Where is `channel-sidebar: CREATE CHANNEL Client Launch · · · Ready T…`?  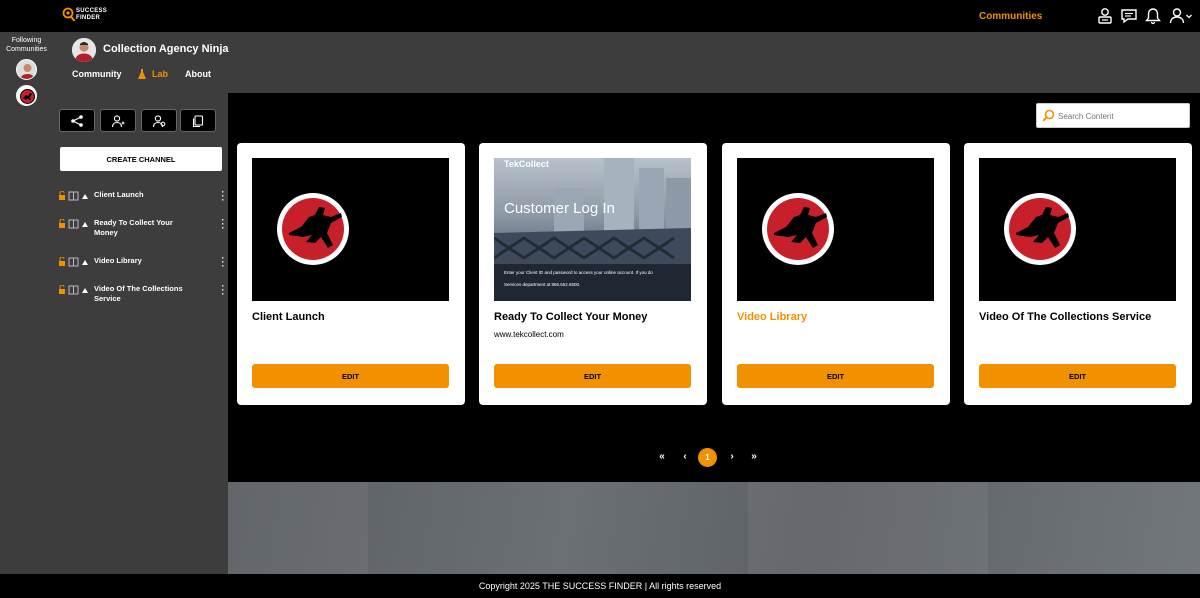
channel-sidebar: CREATE CHANNEL Client Launch · · · Ready T… is located at coordinates (140, 333).